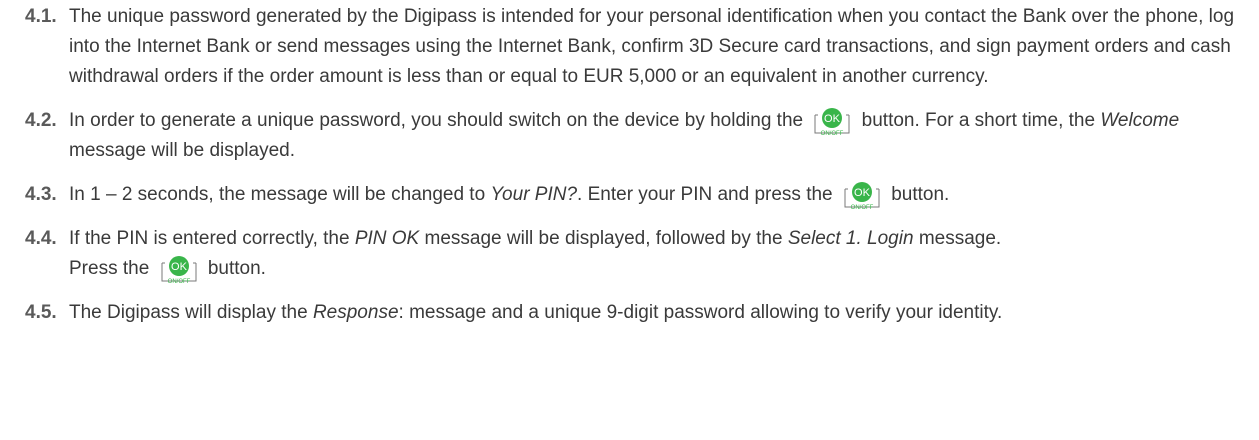  What do you see at coordinates (355, 312) in the screenshot?
I see `message-name: Response` at bounding box center [355, 312].